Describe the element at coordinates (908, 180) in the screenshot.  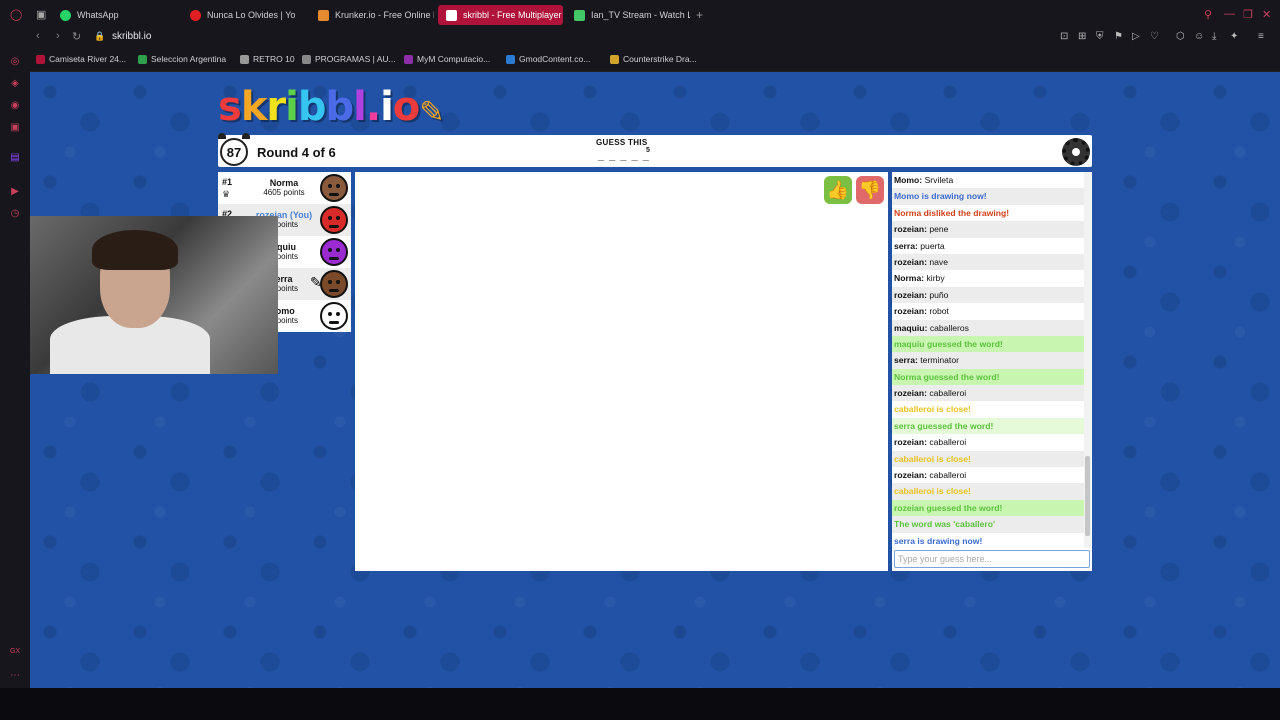
I see `chat-author: Momo:` at that location.